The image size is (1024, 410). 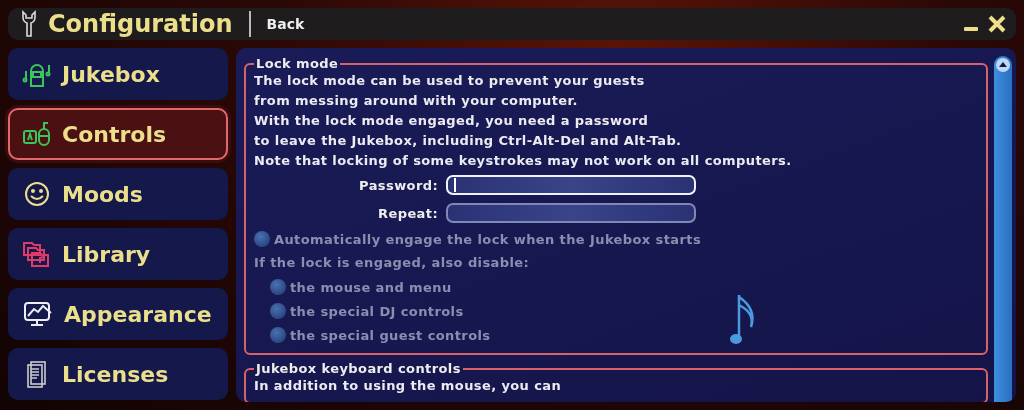 What do you see at coordinates (29, 24) in the screenshot?
I see `wrench-icon` at bounding box center [29, 24].